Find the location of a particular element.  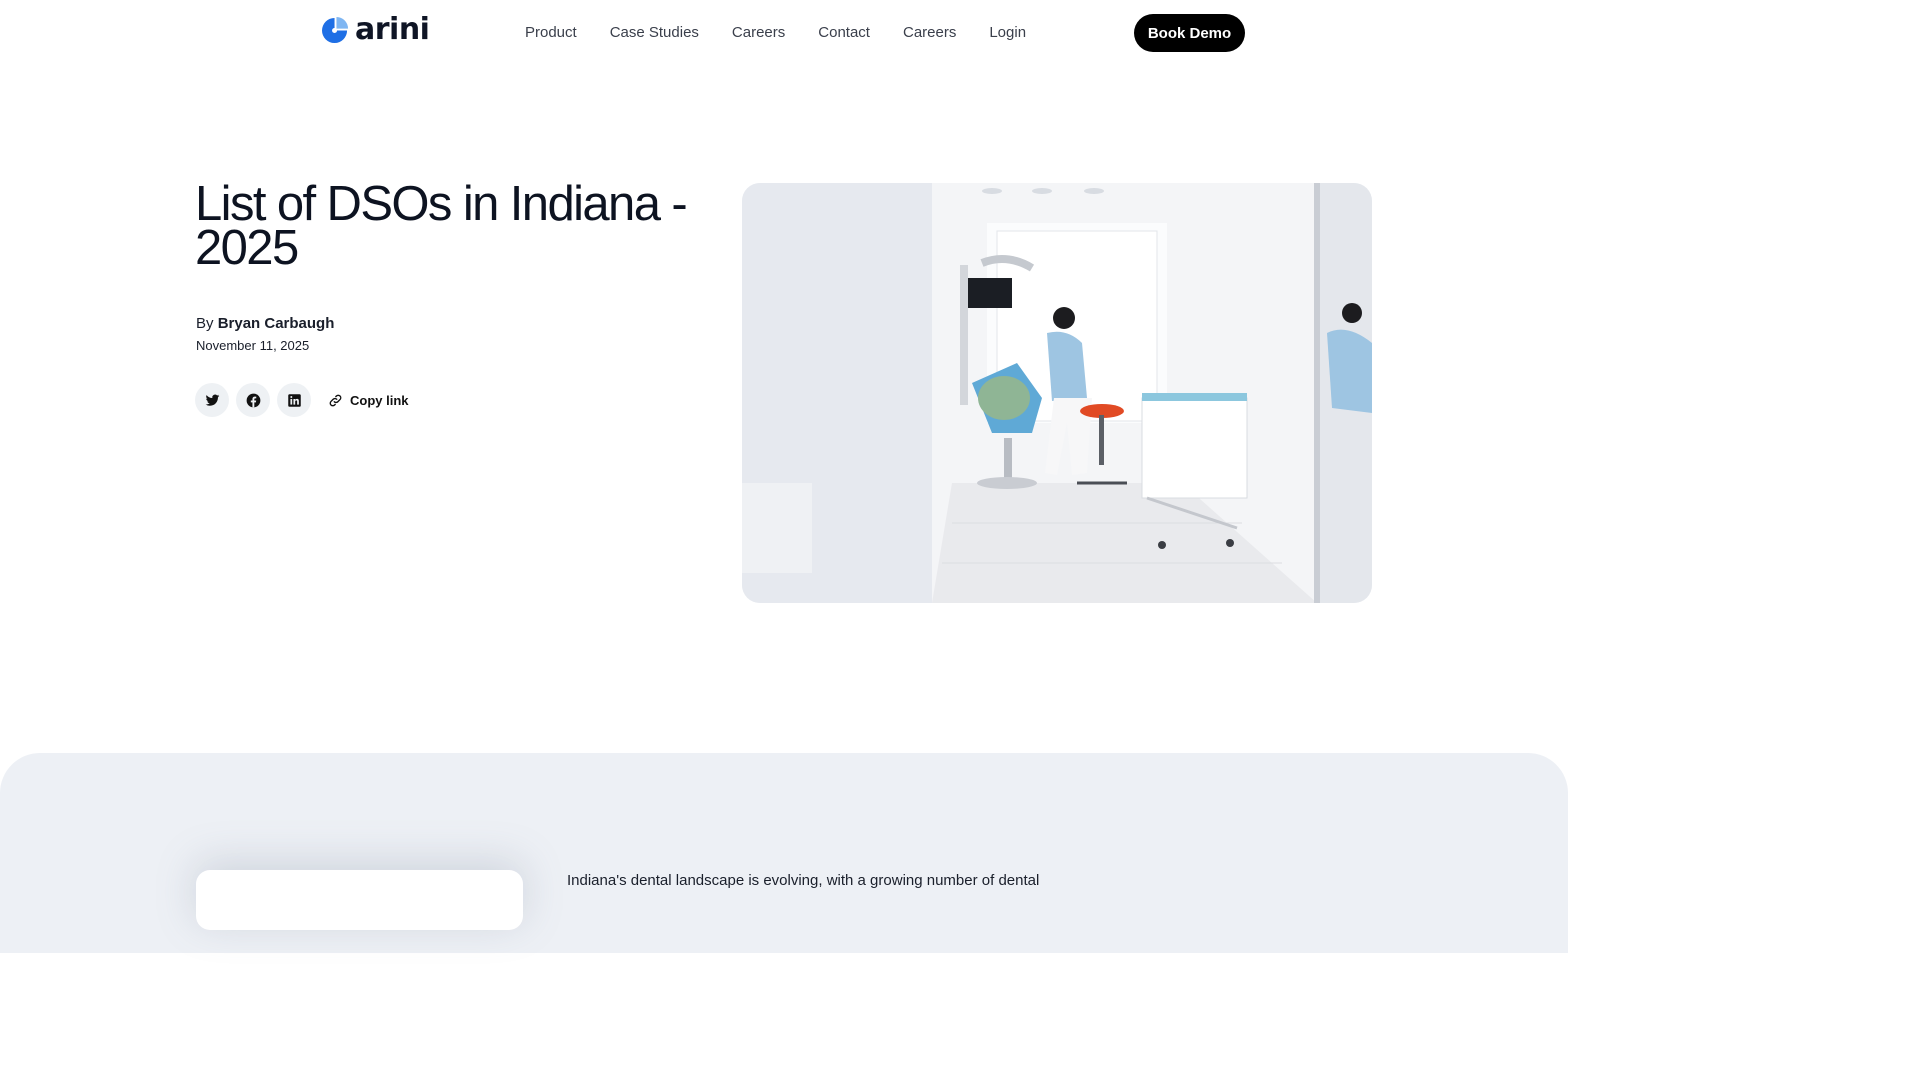

nav-careers-2: Careers is located at coordinates (929, 33).